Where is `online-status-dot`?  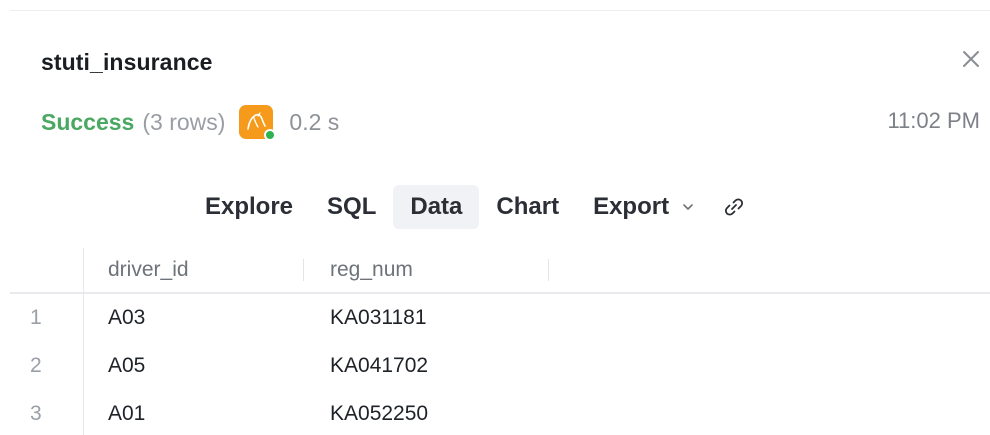
online-status-dot is located at coordinates (270, 135).